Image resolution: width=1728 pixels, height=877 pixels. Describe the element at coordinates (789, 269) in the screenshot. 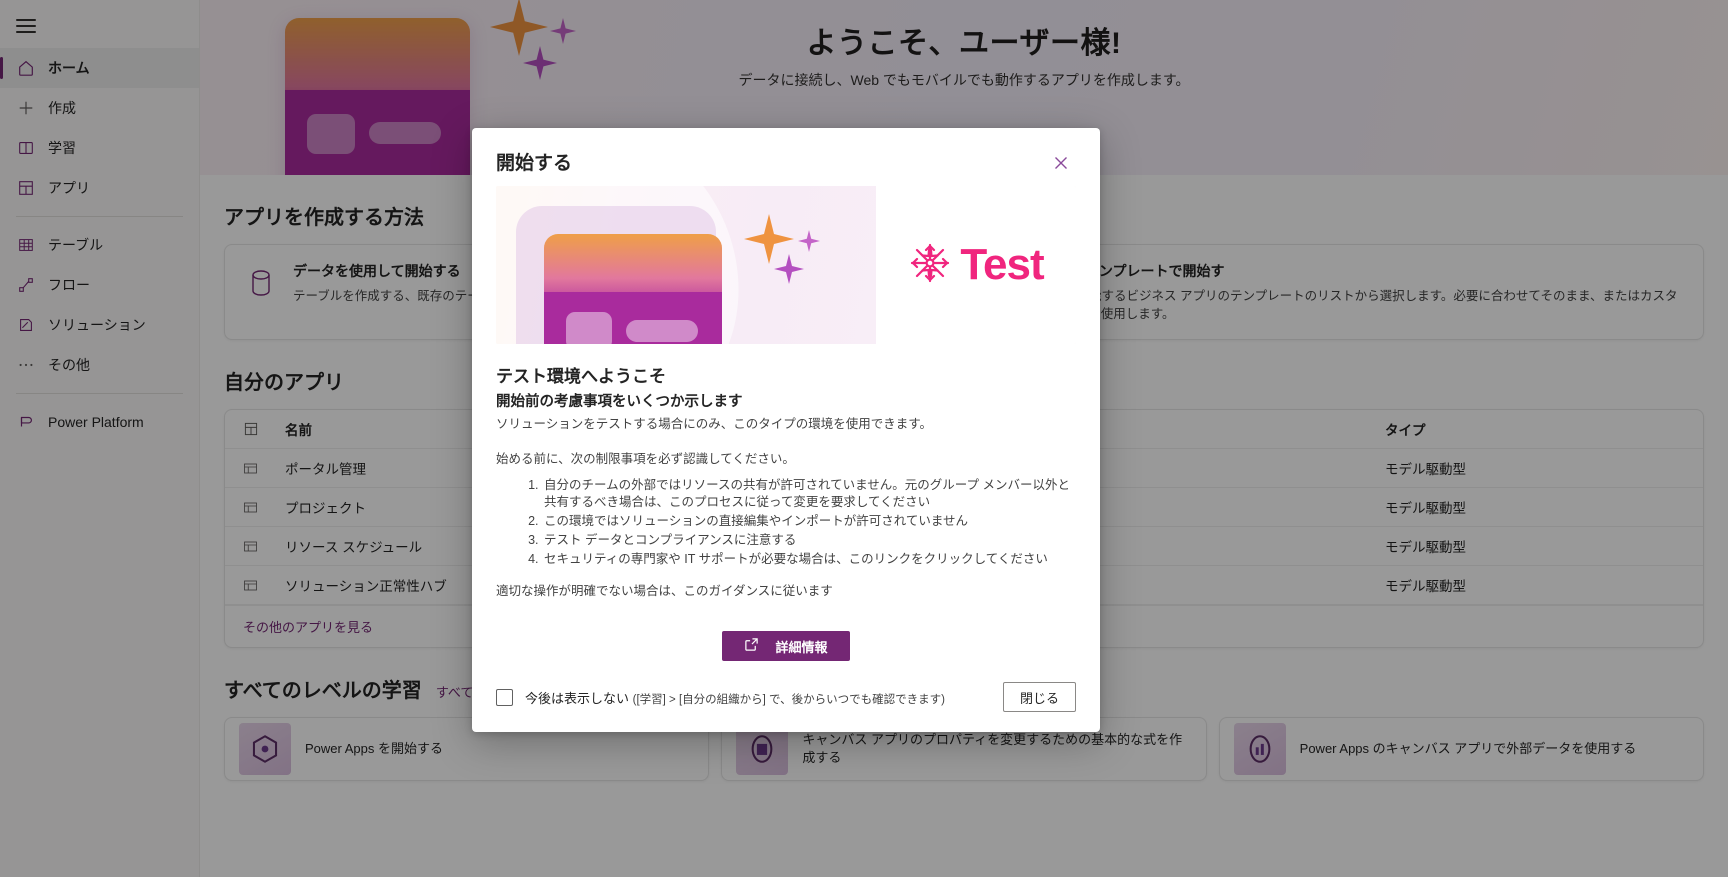

I see `sparkle-icon-medium` at that location.